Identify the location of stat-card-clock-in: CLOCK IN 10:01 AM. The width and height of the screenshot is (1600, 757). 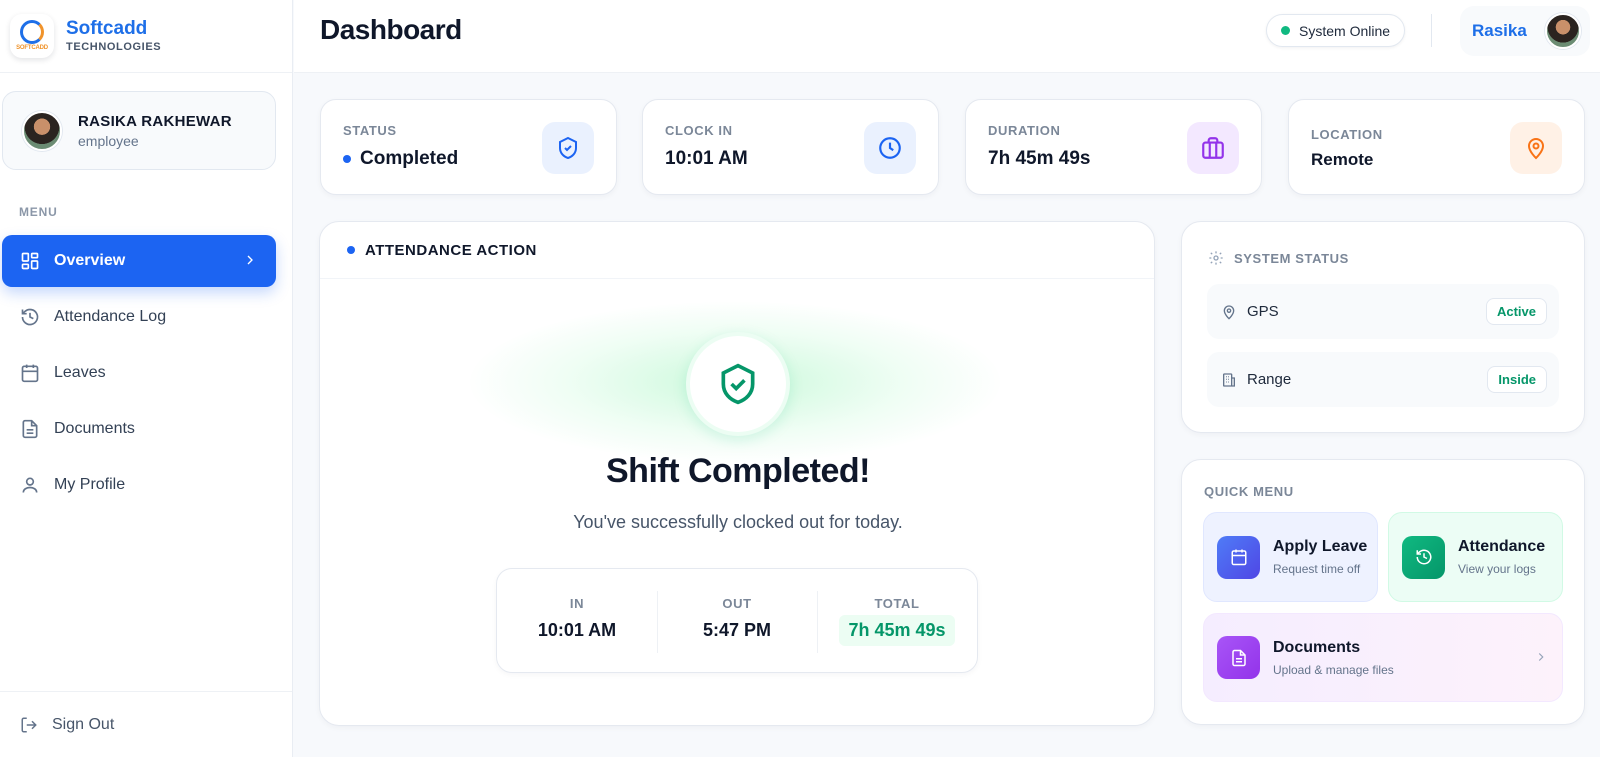
(790, 147).